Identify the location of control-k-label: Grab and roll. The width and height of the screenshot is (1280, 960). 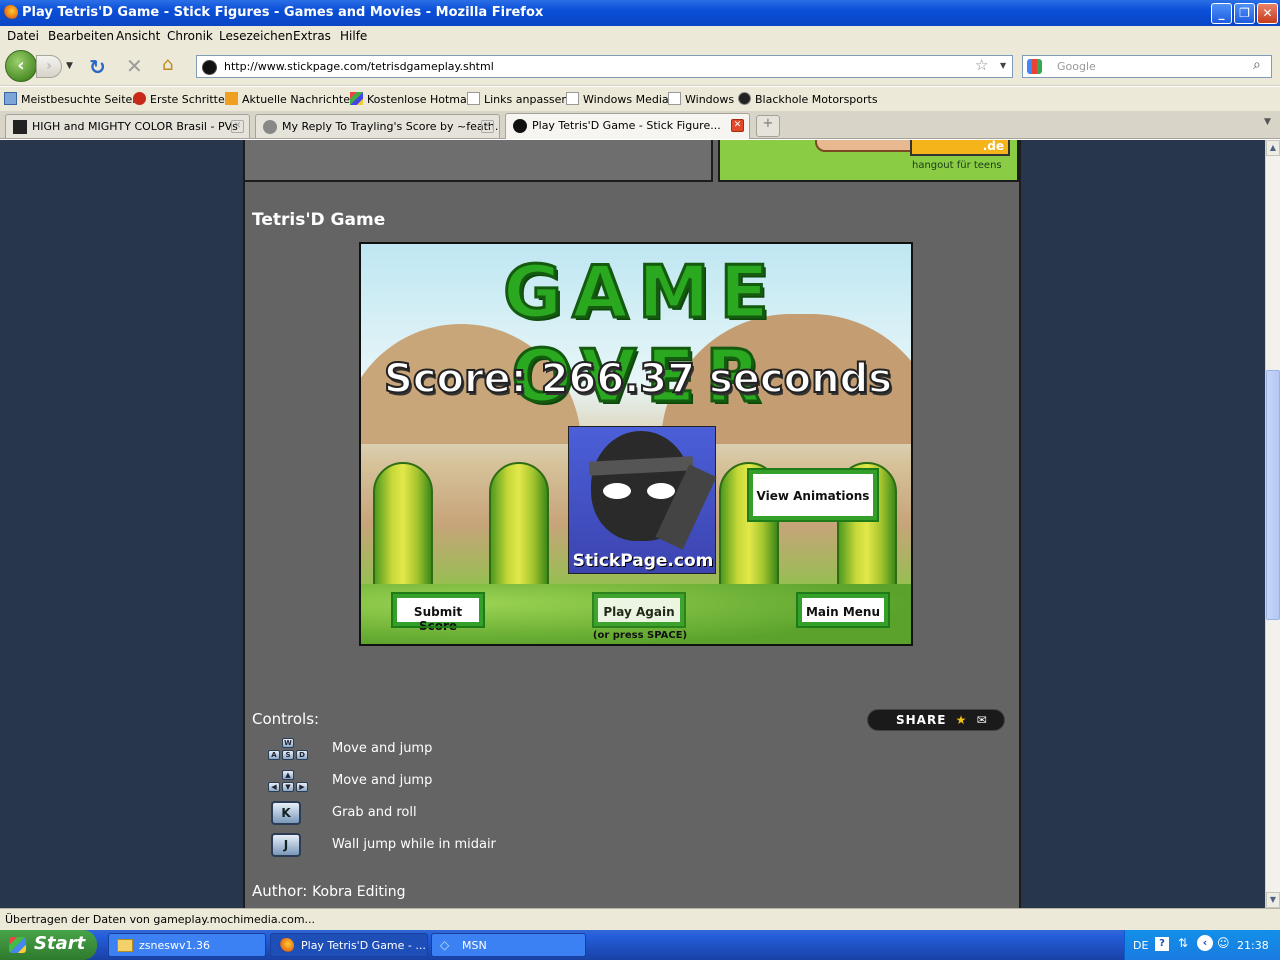
(374, 812).